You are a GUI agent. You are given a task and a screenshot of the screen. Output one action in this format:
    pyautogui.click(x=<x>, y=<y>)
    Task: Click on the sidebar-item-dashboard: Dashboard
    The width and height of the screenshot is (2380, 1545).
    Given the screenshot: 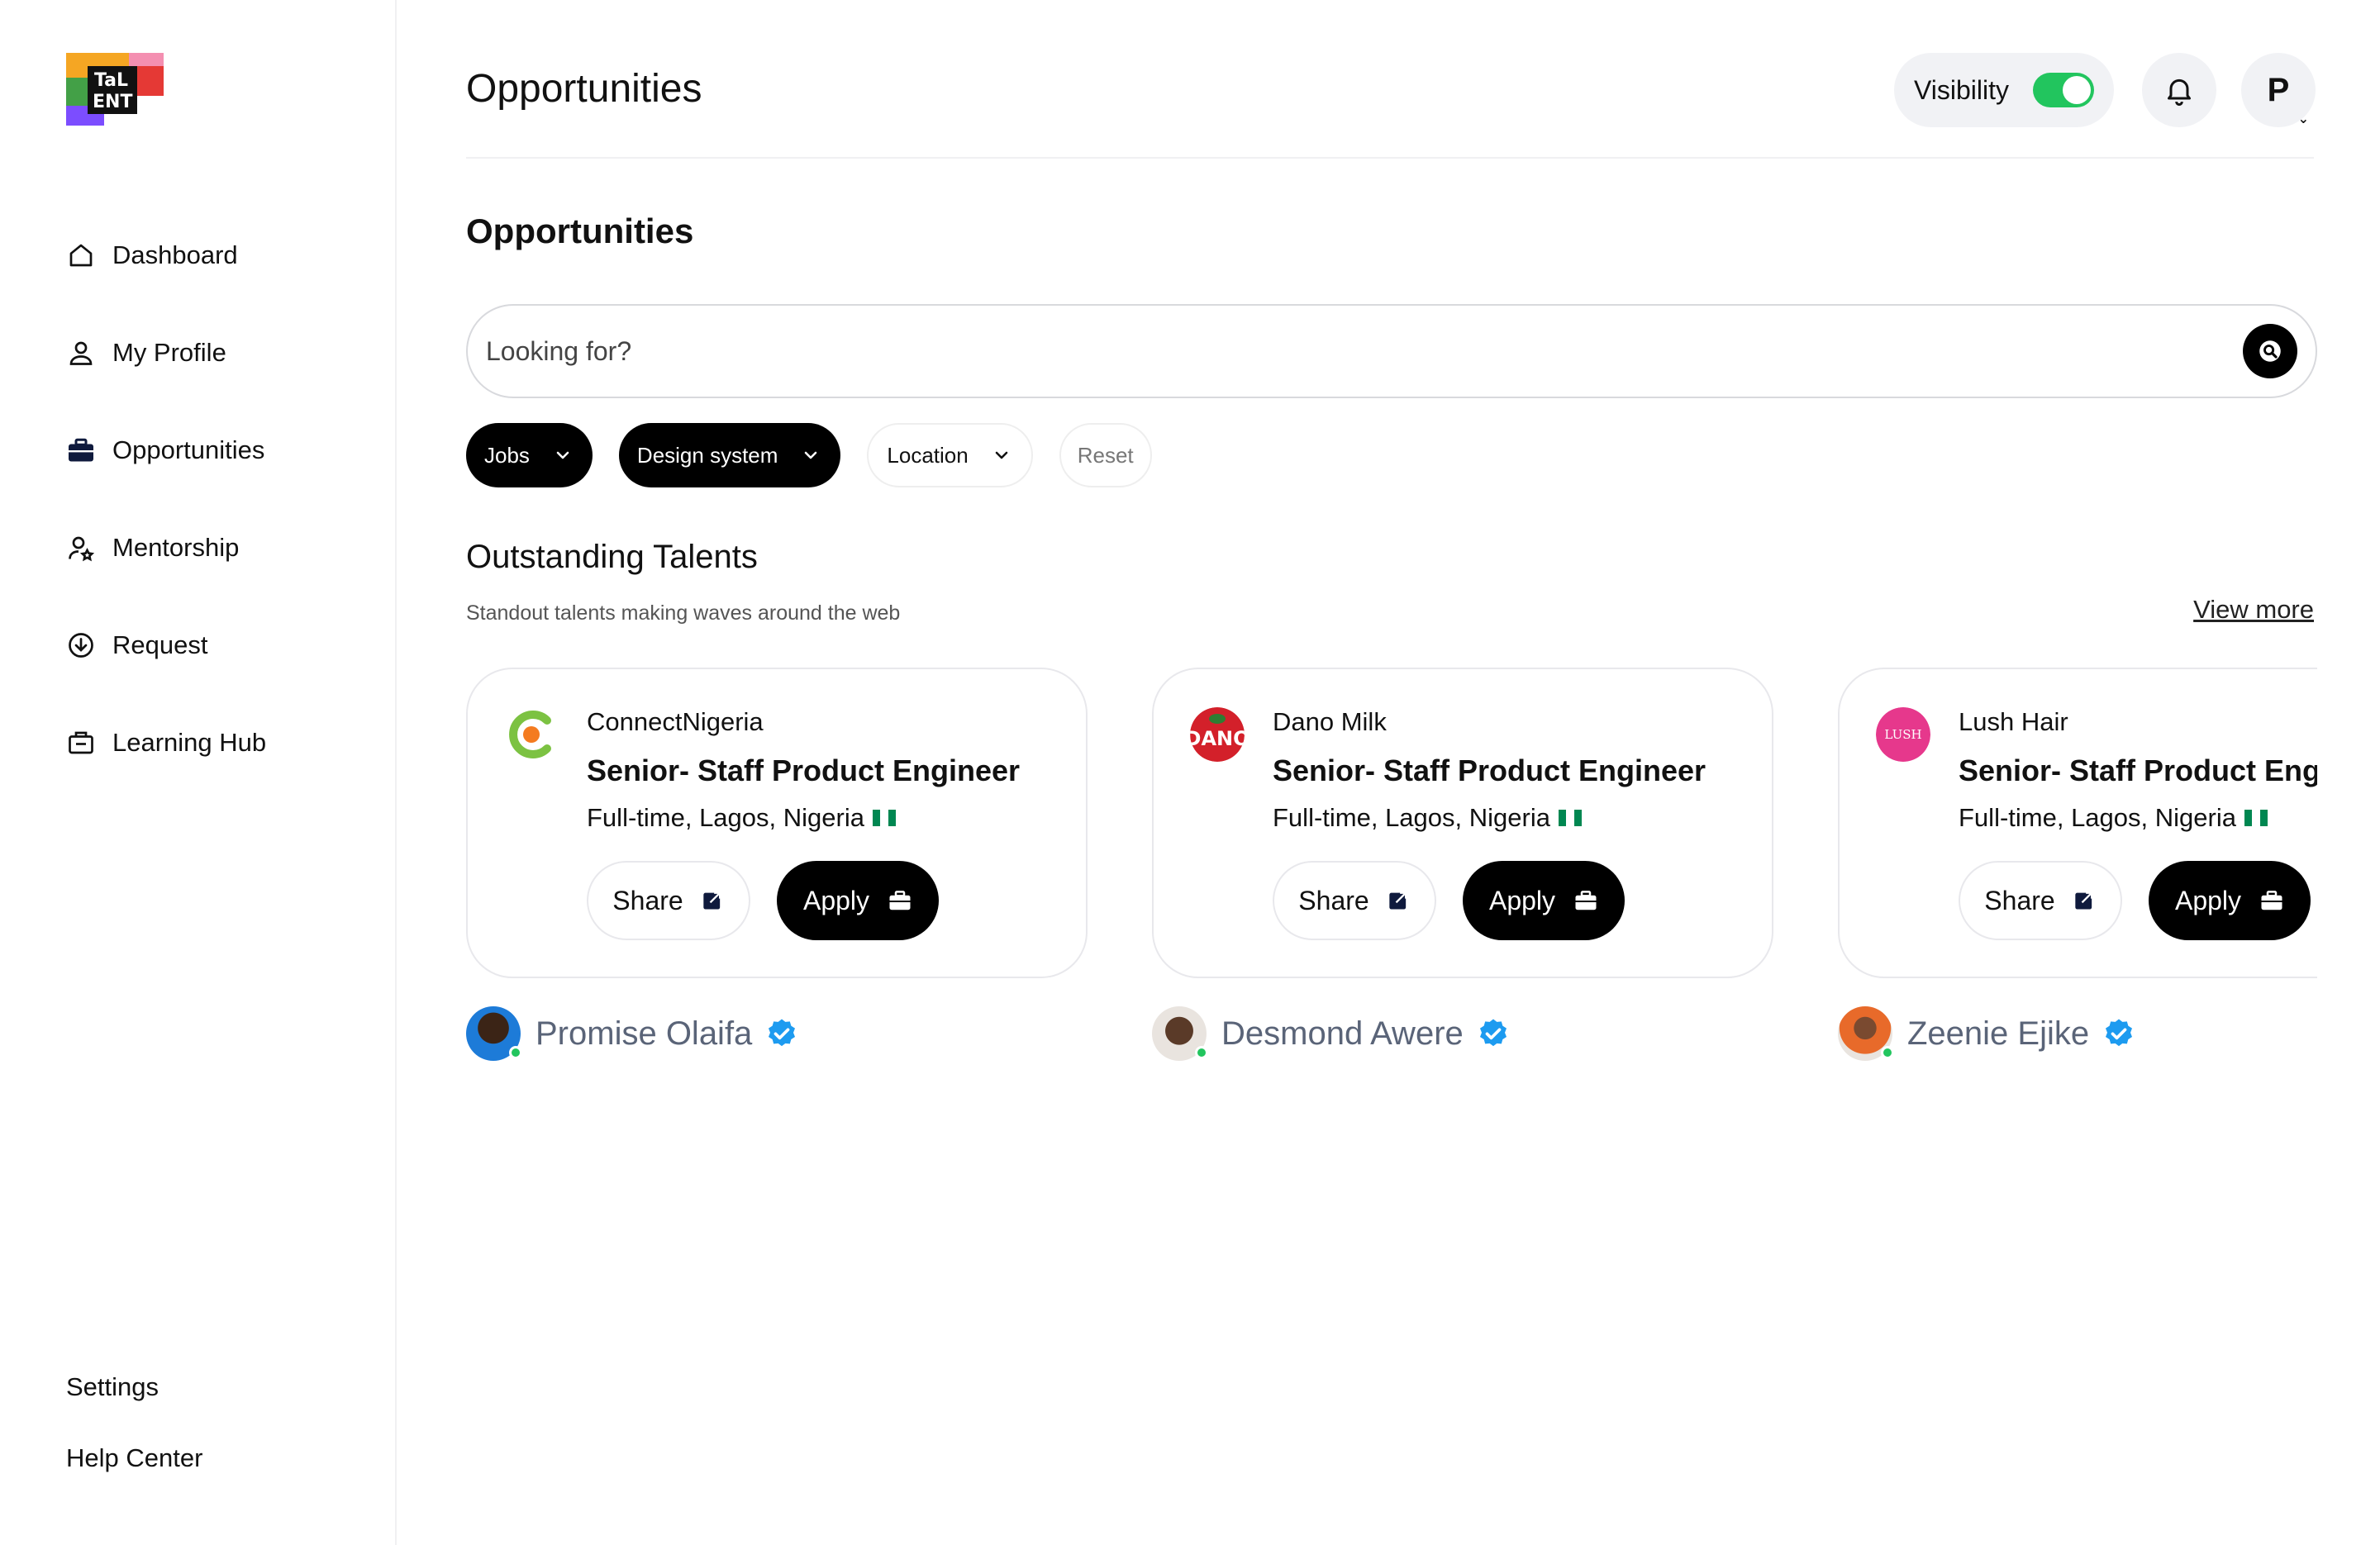 What is the action you would take?
    pyautogui.click(x=166, y=256)
    